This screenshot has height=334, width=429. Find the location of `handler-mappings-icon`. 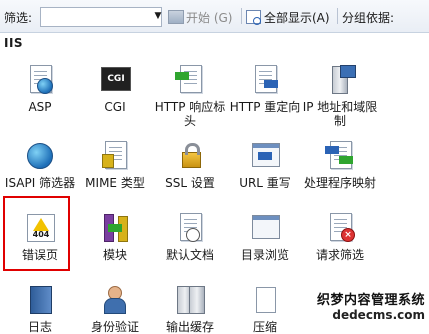

handler-mappings-icon is located at coordinates (340, 155).